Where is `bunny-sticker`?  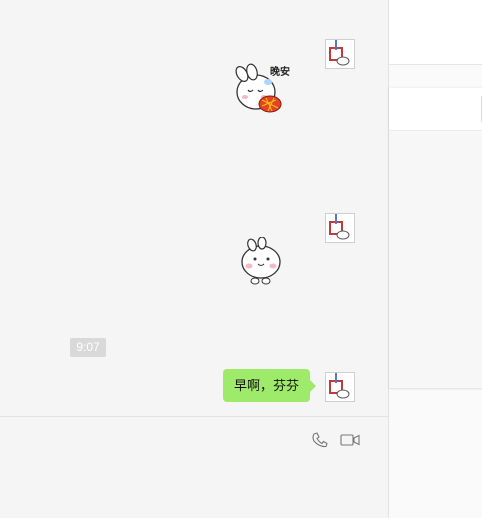
bunny-sticker is located at coordinates (262, 261).